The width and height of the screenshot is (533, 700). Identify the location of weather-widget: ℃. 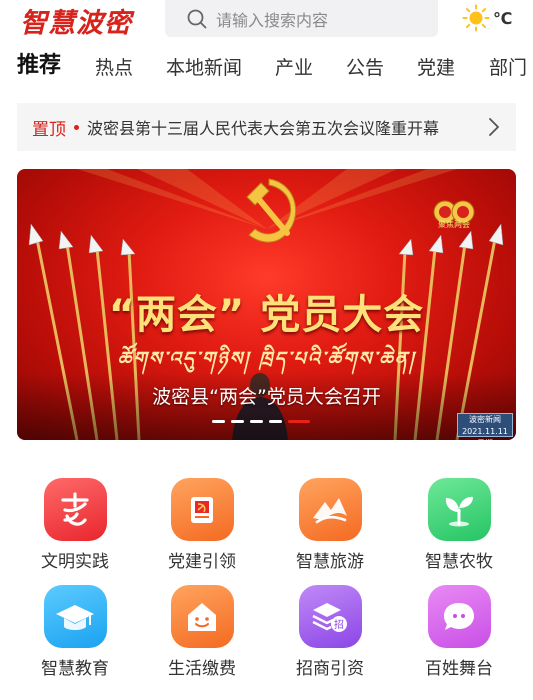
(487, 18).